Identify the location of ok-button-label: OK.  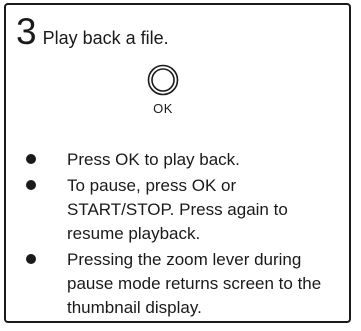
(163, 108).